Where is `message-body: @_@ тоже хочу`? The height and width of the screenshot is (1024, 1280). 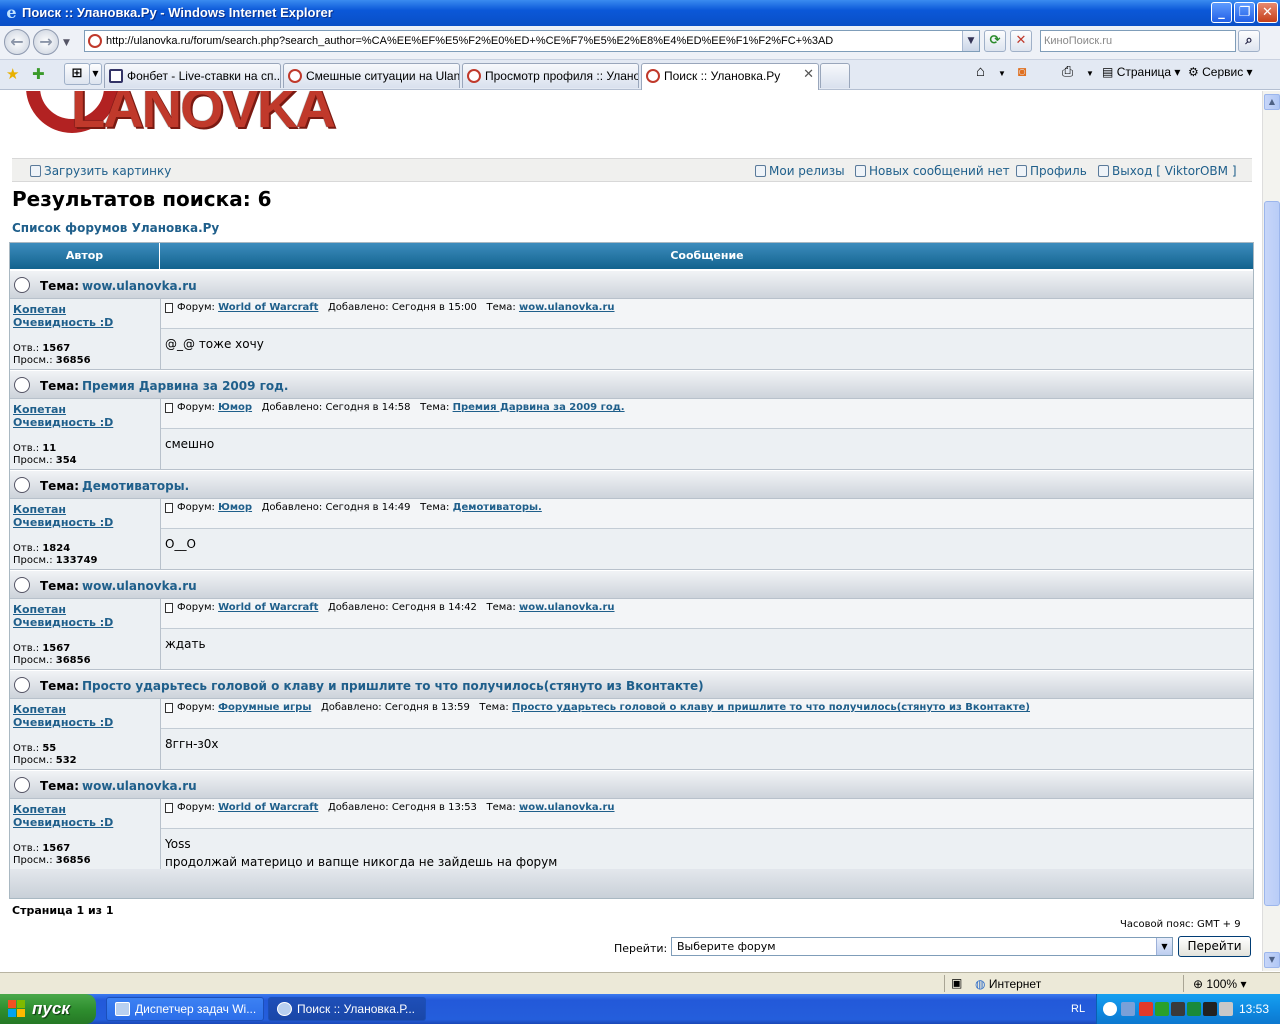
message-body: @_@ тоже хочу is located at coordinates (214, 344).